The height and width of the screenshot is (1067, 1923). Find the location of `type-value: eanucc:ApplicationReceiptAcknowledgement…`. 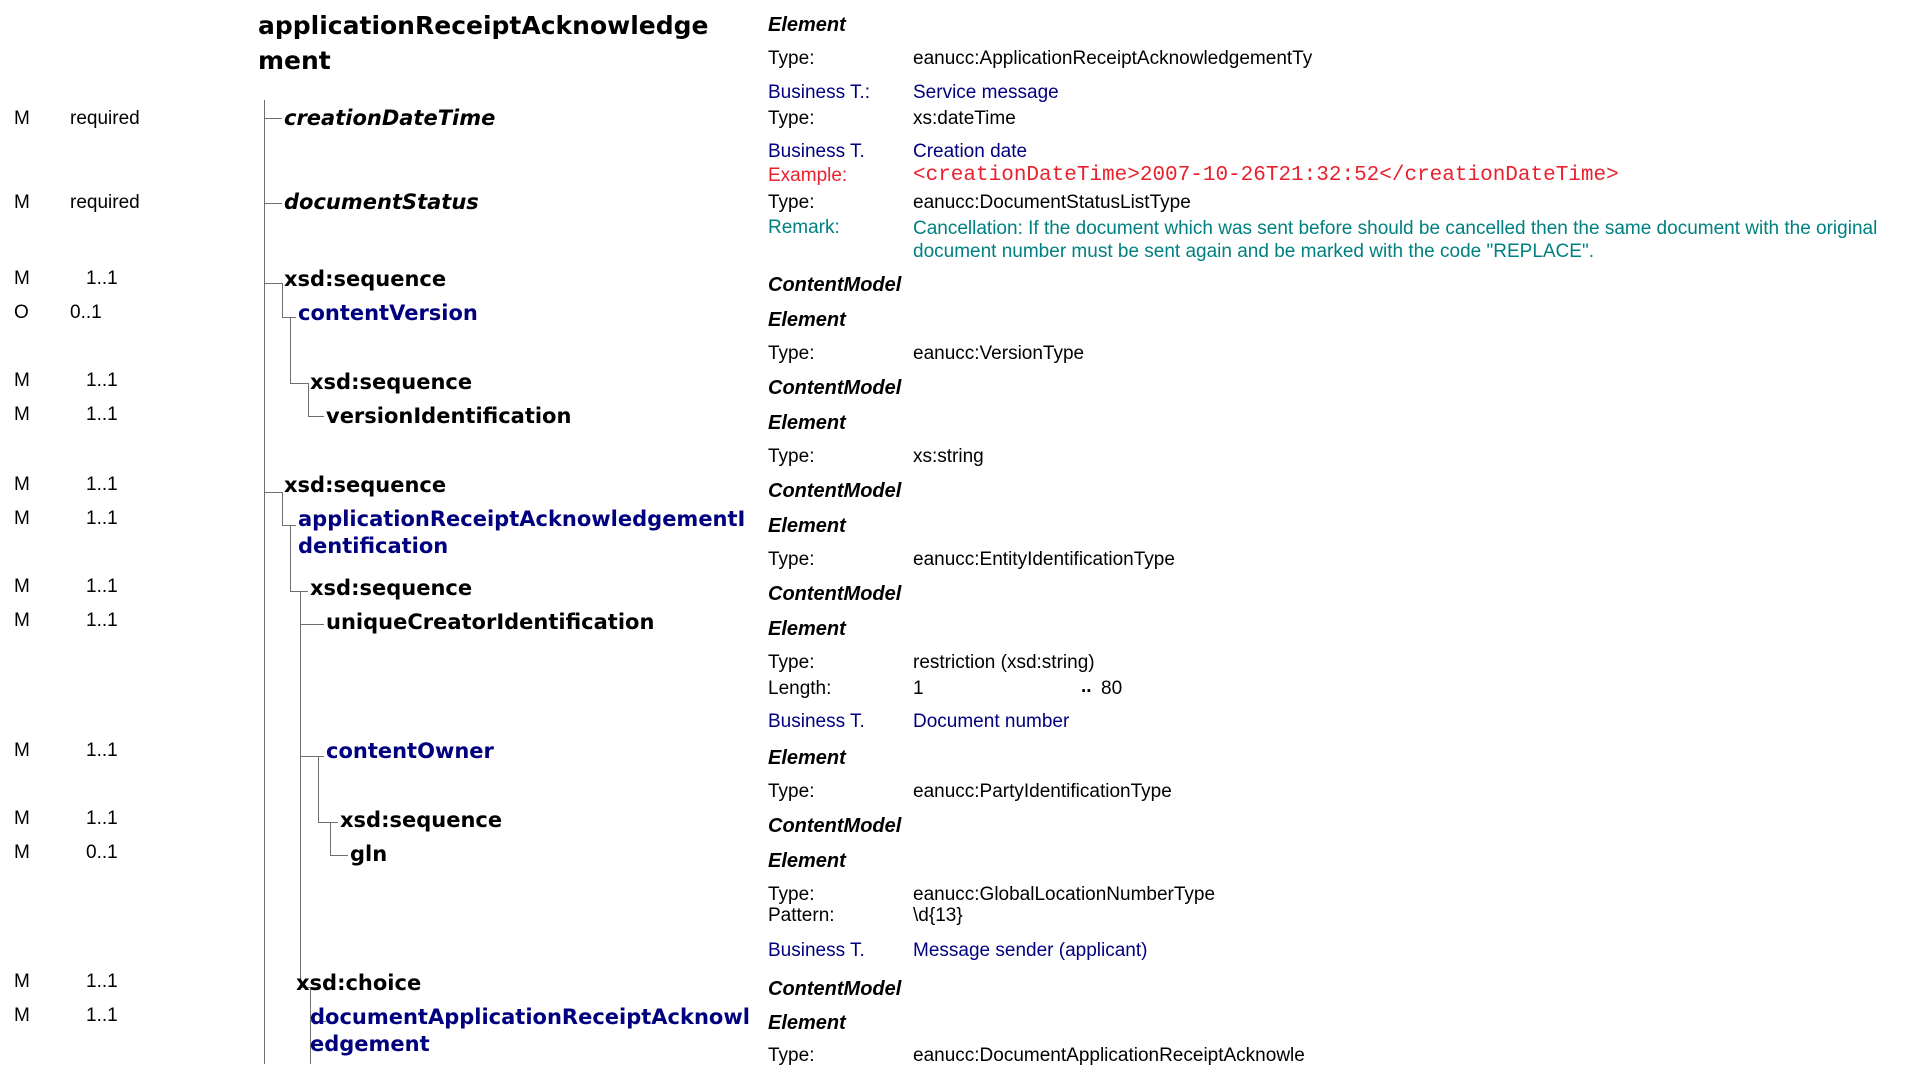

type-value: eanucc:ApplicationReceiptAcknowledgement… is located at coordinates (1113, 58).